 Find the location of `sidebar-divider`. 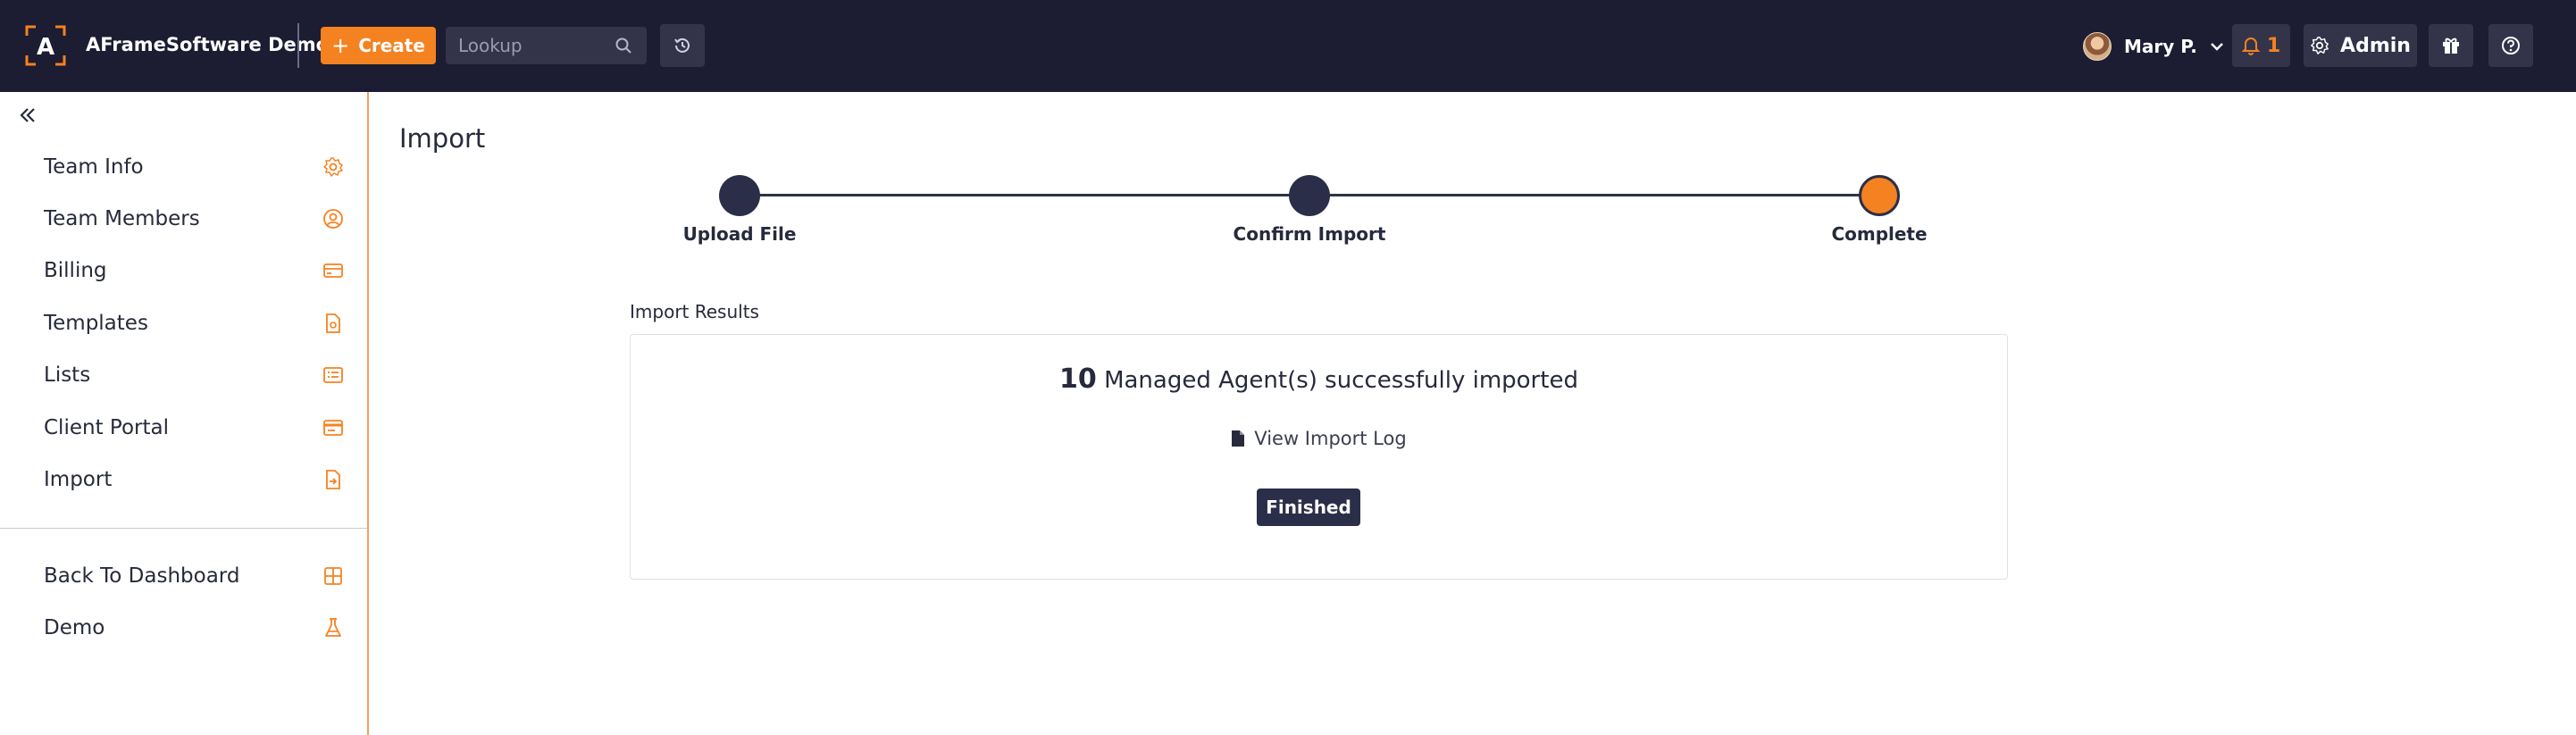

sidebar-divider is located at coordinates (184, 528).